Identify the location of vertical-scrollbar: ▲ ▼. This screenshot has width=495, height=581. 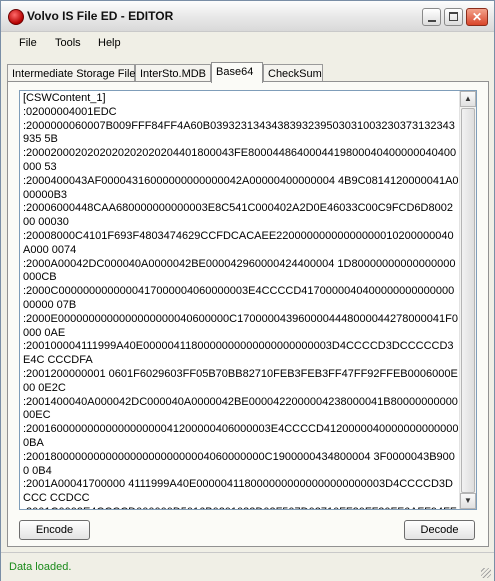
(467, 300).